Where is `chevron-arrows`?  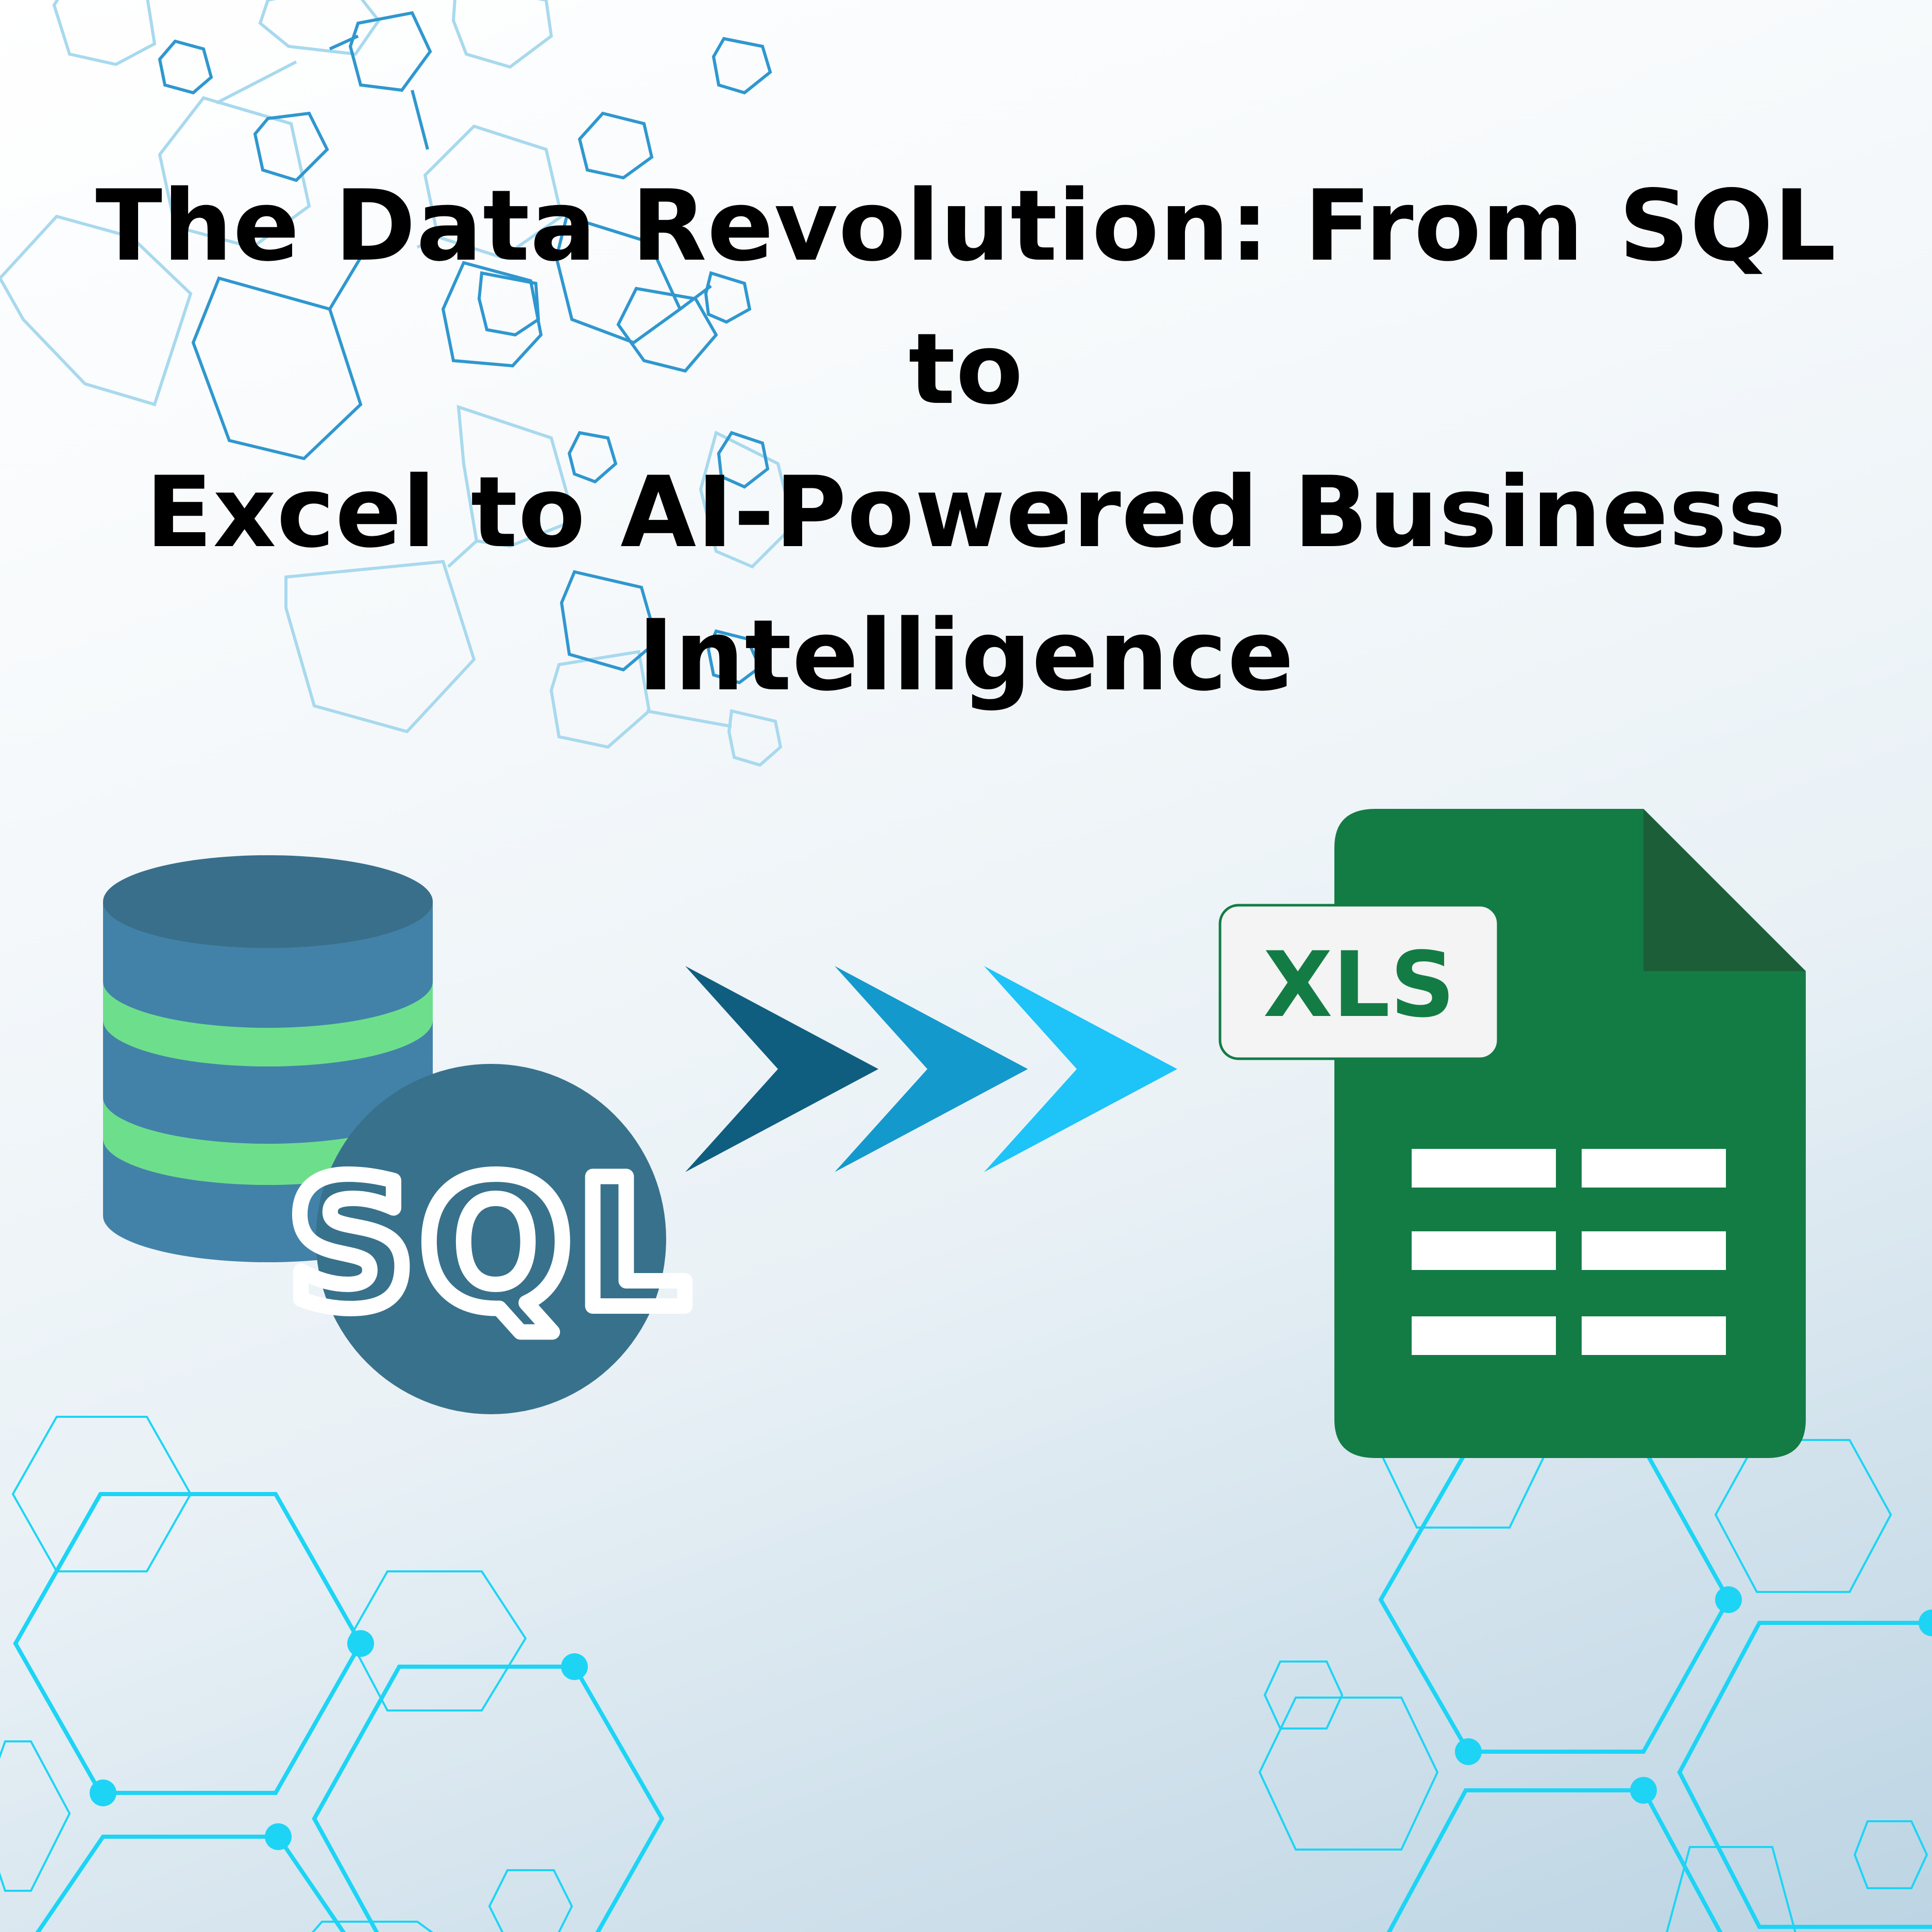
chevron-arrows is located at coordinates (931, 1069).